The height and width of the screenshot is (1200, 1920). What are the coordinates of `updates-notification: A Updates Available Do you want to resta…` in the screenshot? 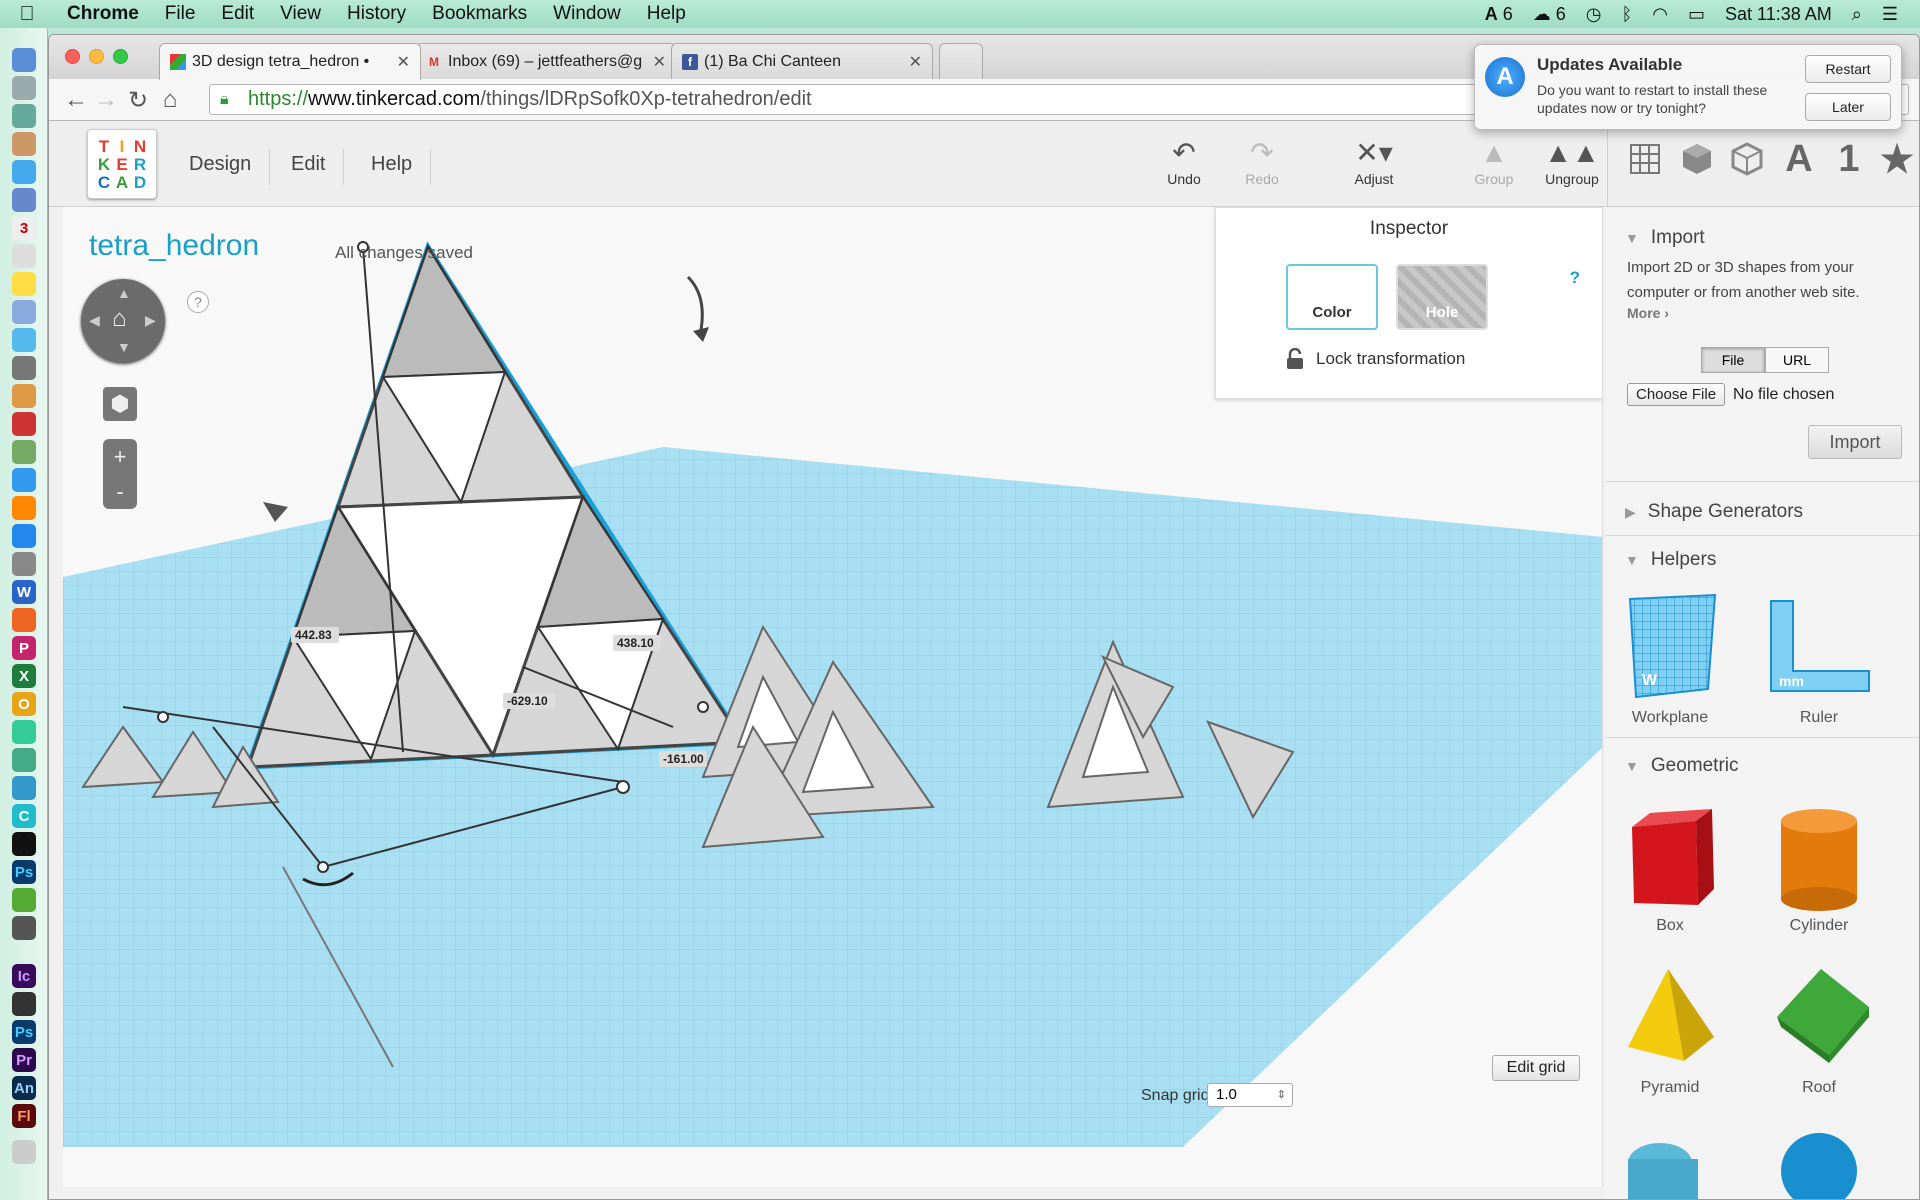 It's located at (1688, 87).